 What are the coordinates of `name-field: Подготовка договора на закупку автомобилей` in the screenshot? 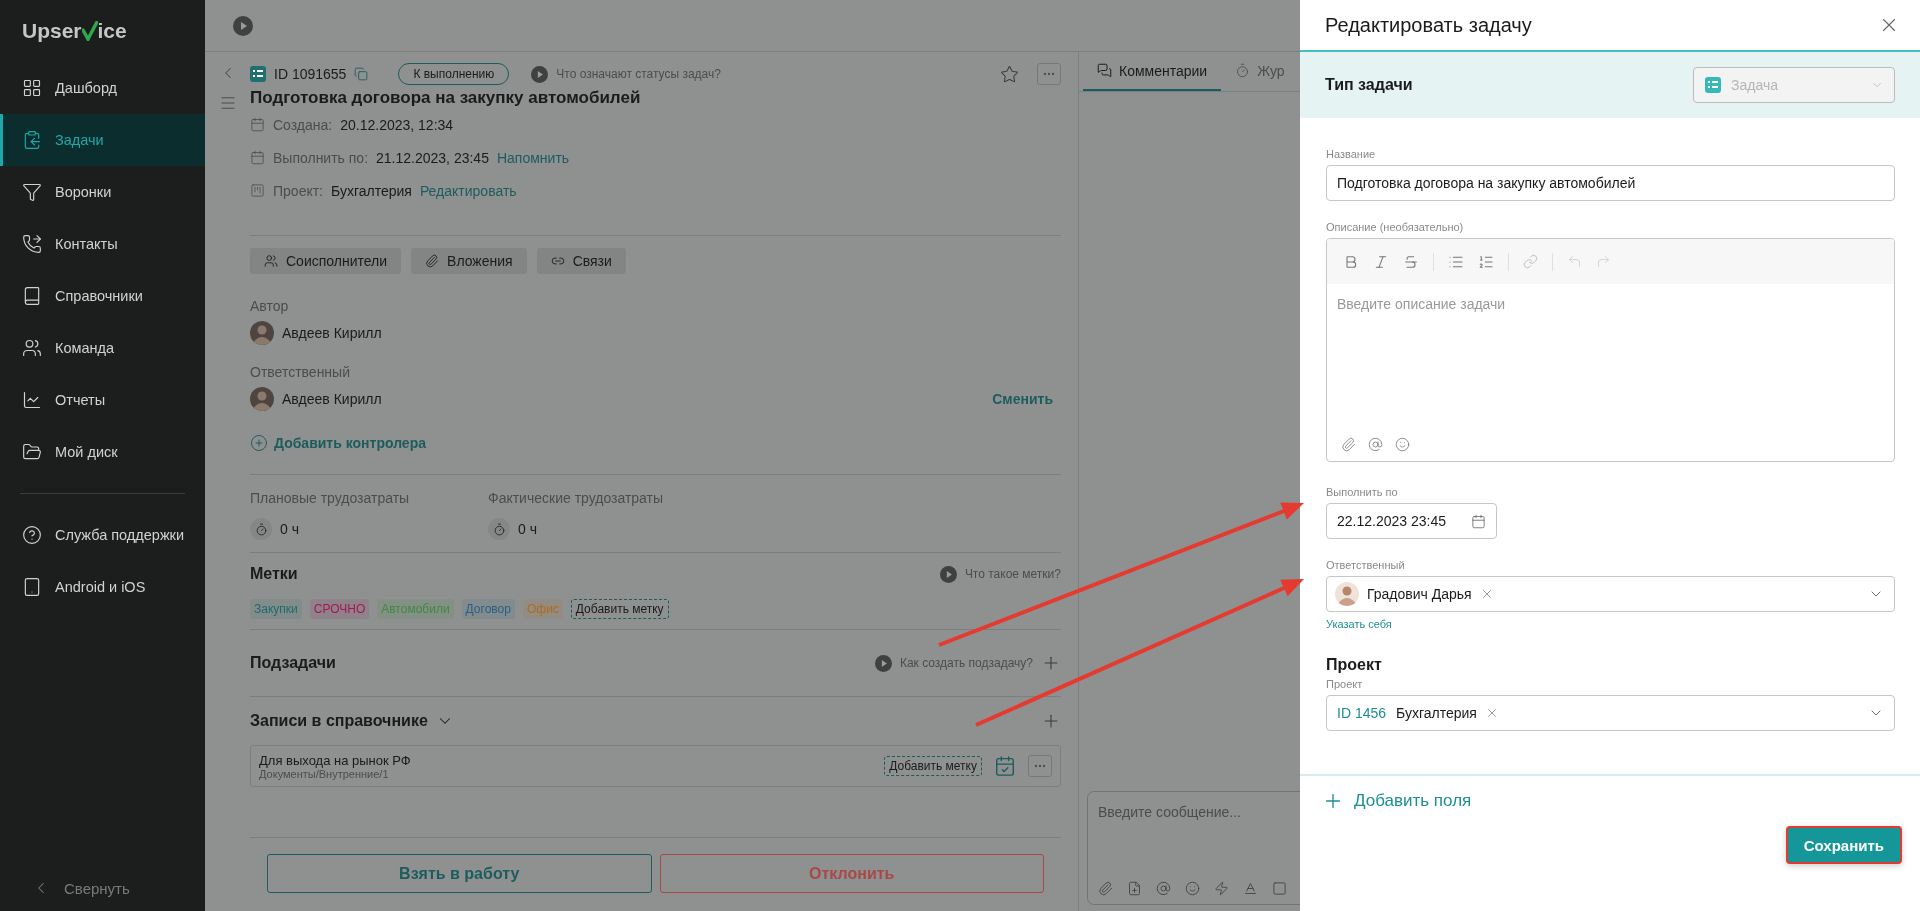 It's located at (1610, 183).